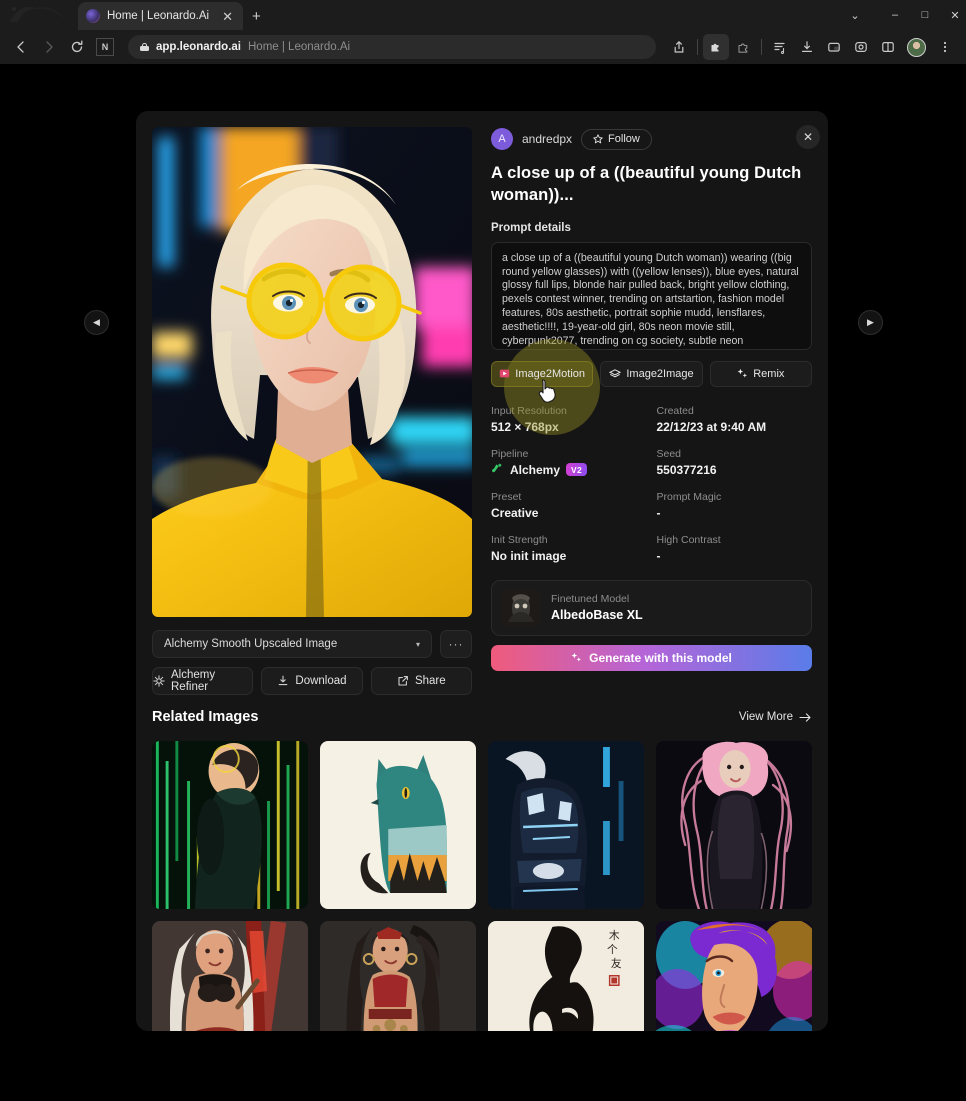  What do you see at coordinates (895, 15) in the screenshot?
I see `minimize-button: –` at bounding box center [895, 15].